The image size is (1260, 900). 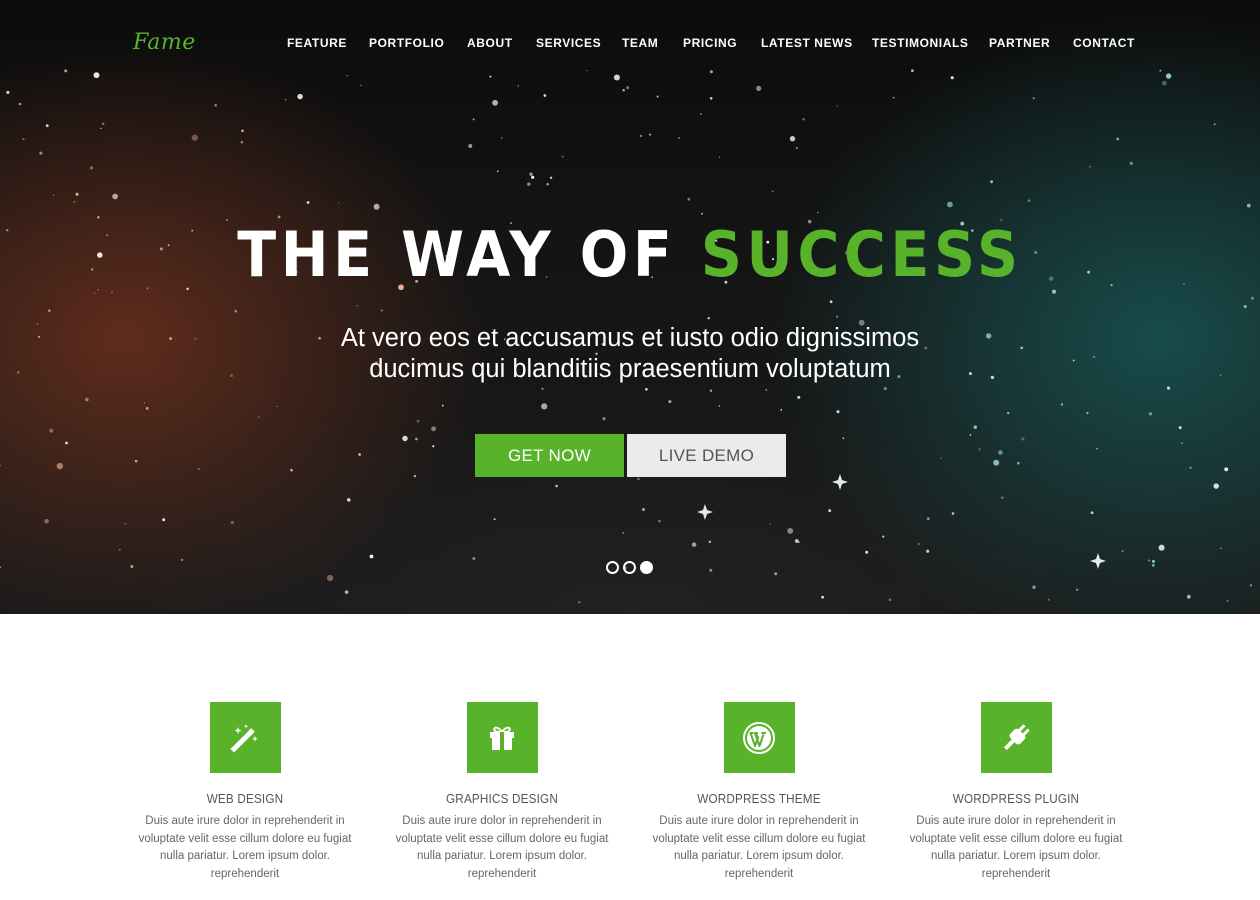 I want to click on nav-item-feature: FEATURE, so click(x=317, y=43).